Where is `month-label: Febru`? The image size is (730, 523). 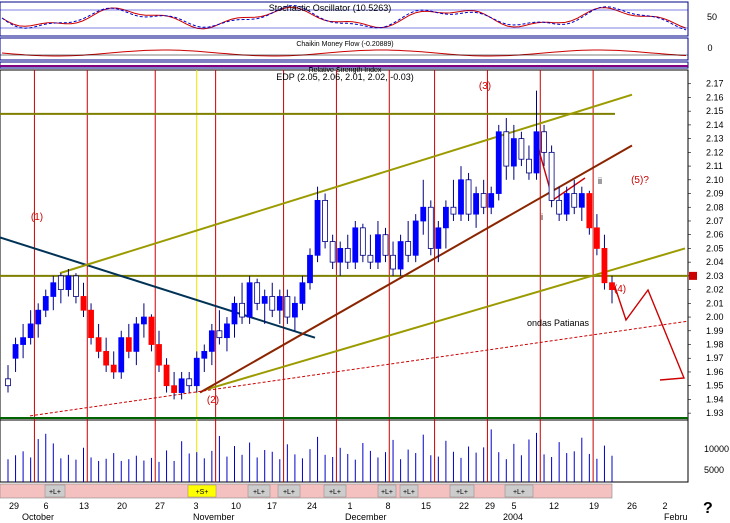
month-label: Febru is located at coordinates (676, 517).